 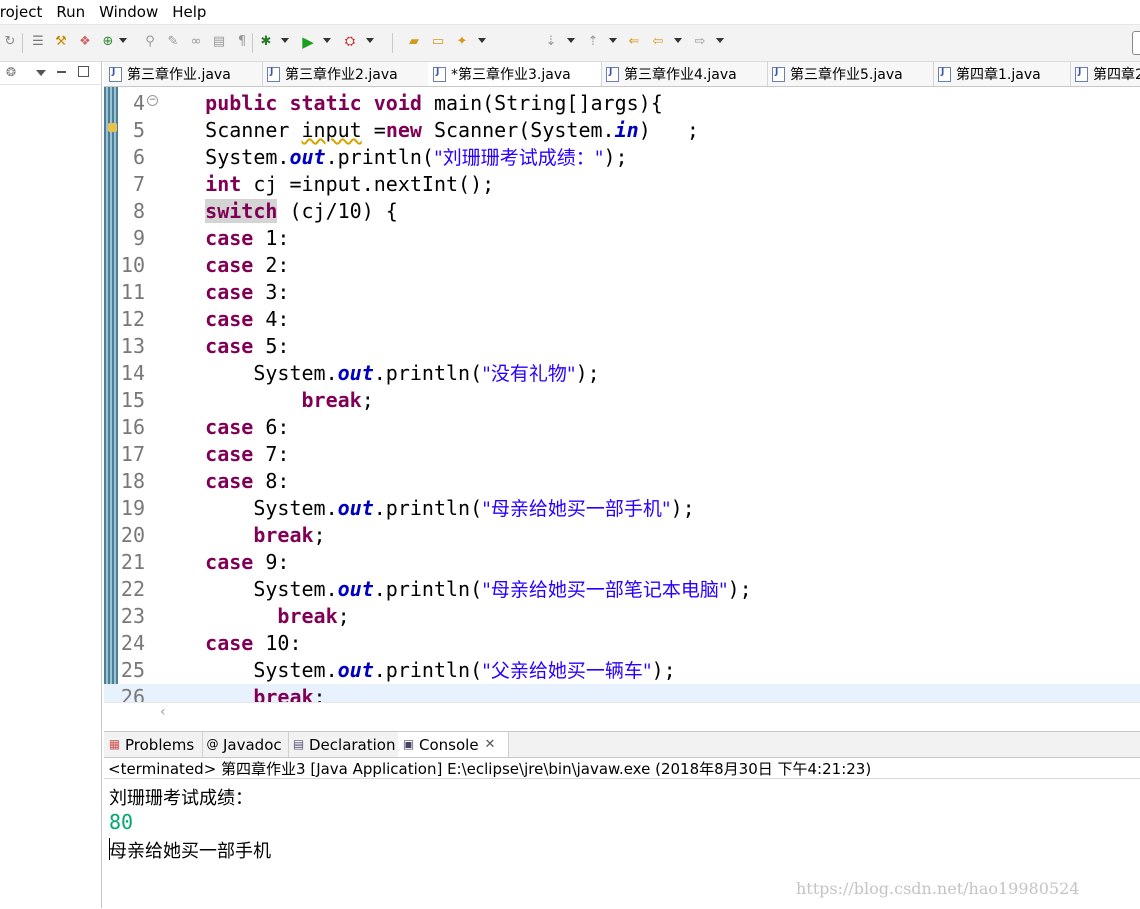 What do you see at coordinates (190, 851) in the screenshot?
I see `console-output-line: 母亲给她买一部手机` at bounding box center [190, 851].